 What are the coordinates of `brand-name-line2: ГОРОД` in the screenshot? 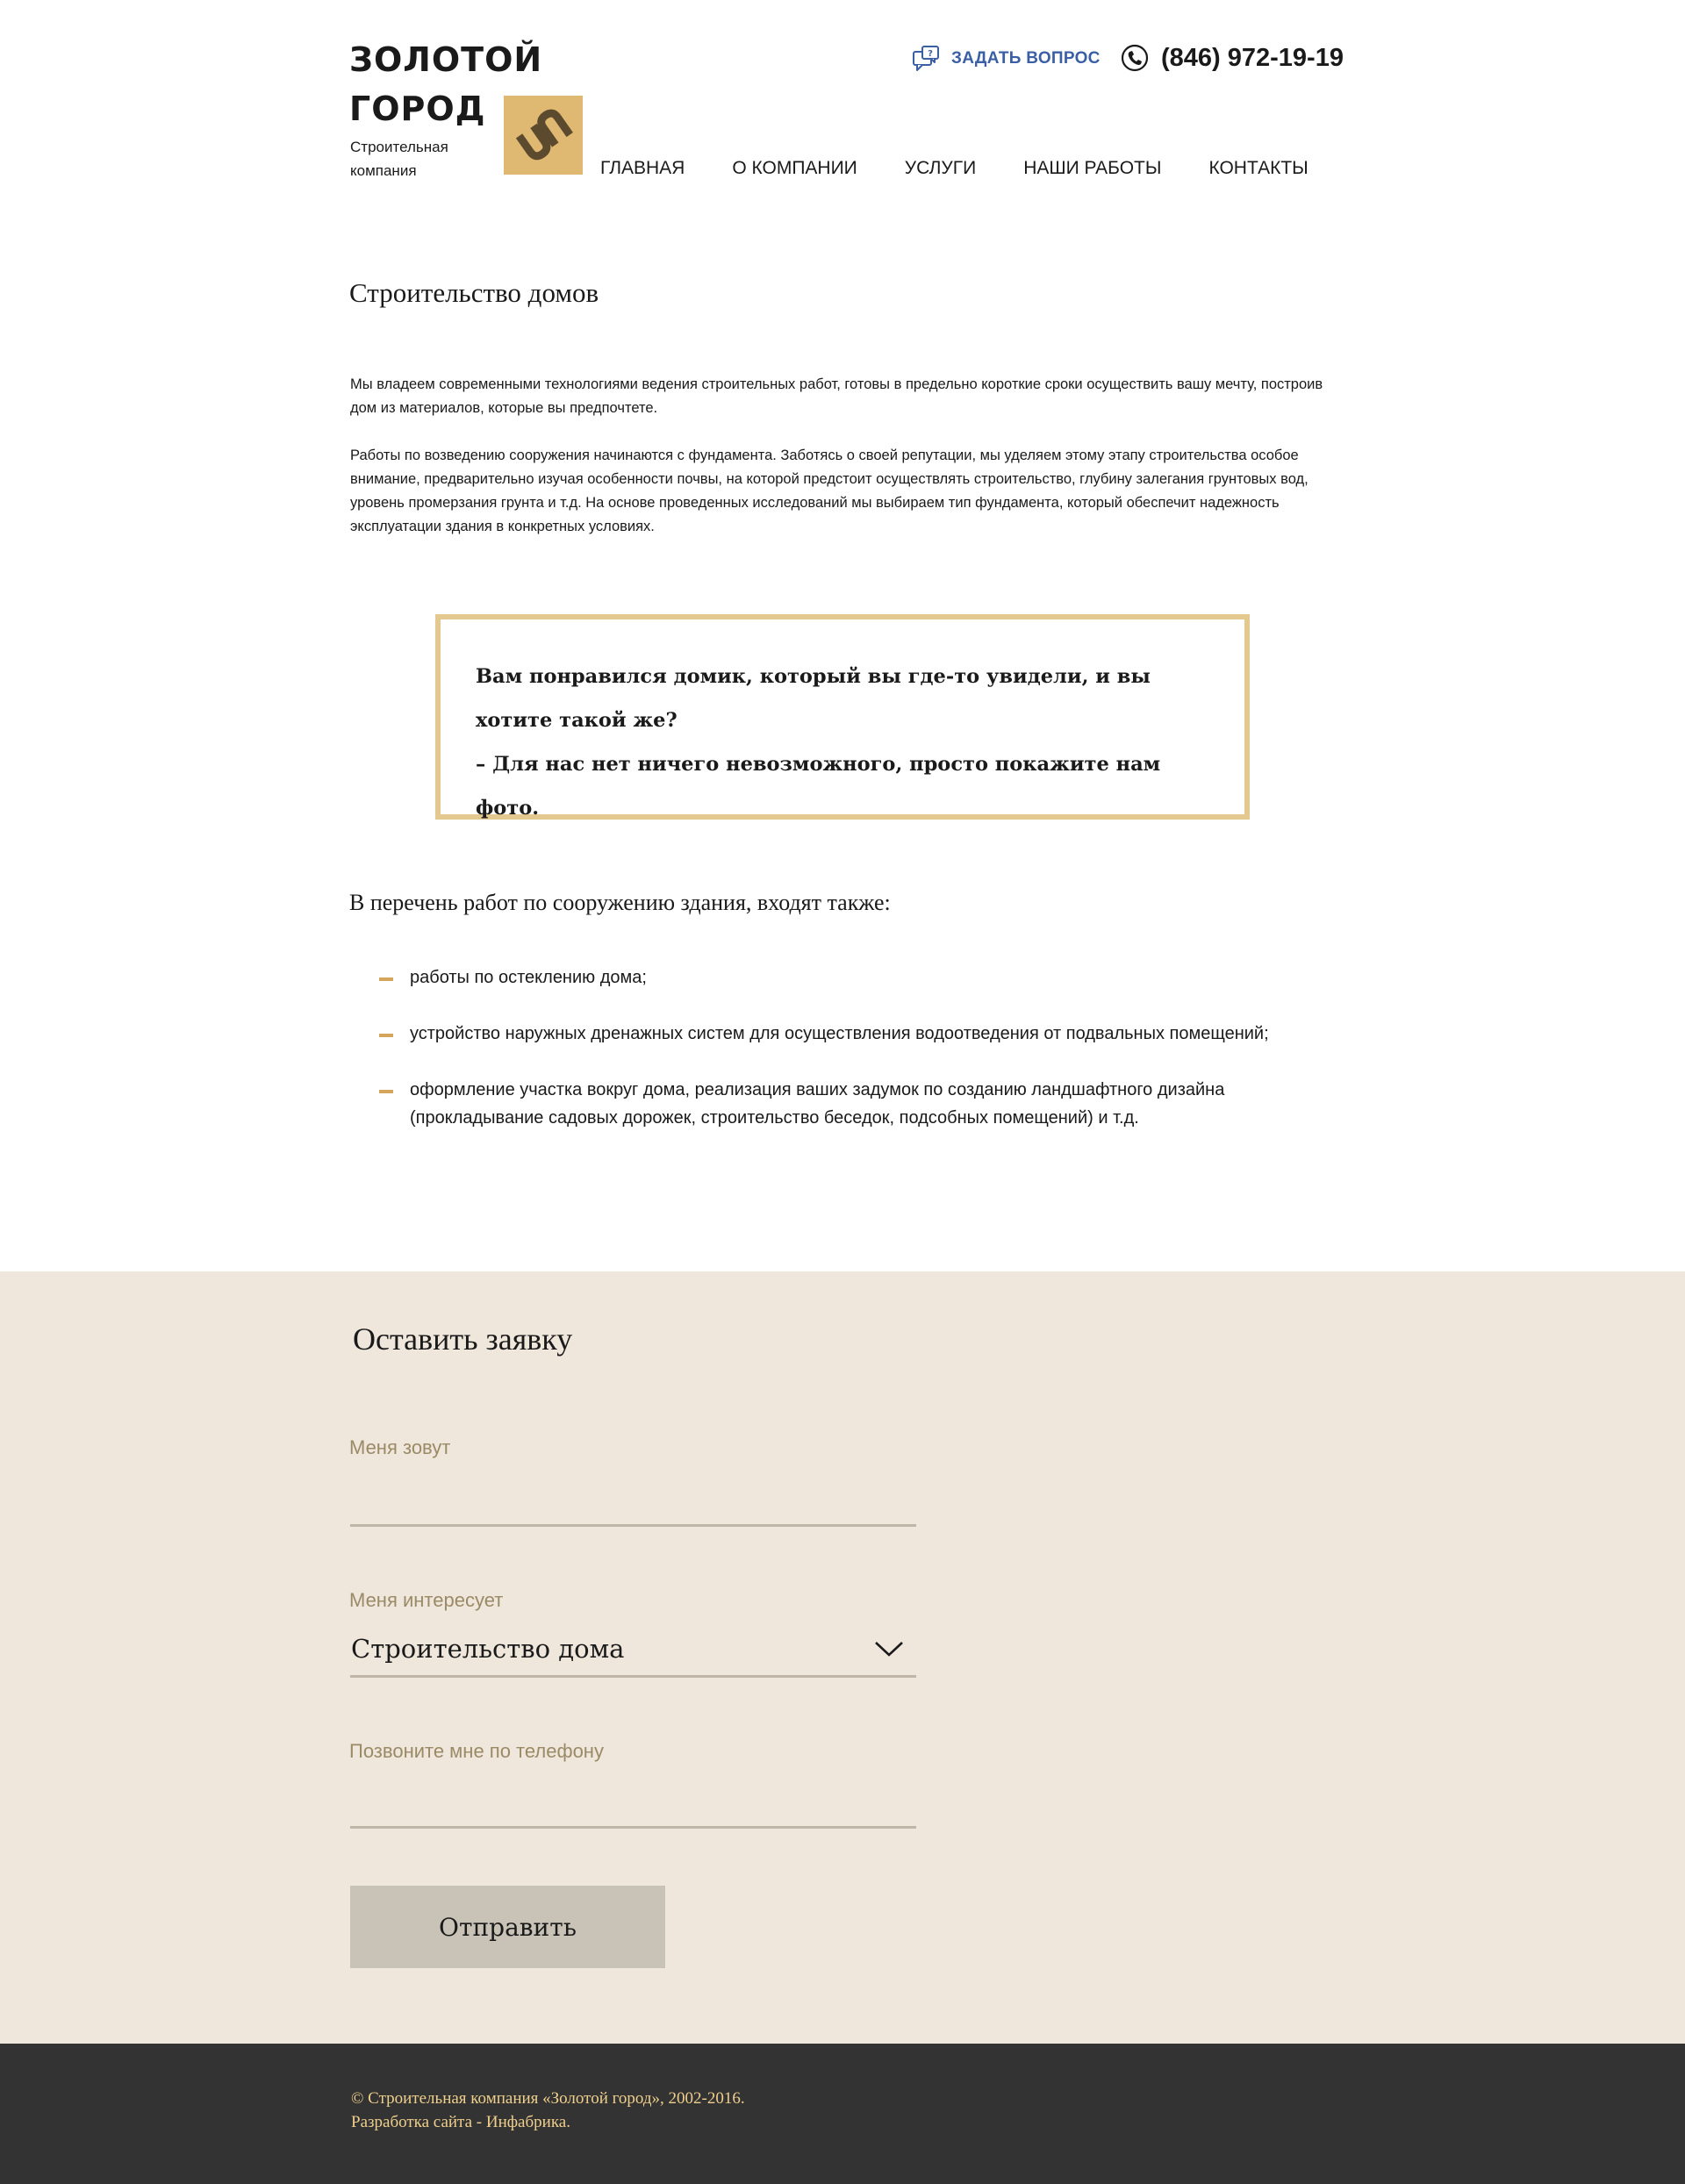 It's located at (417, 109).